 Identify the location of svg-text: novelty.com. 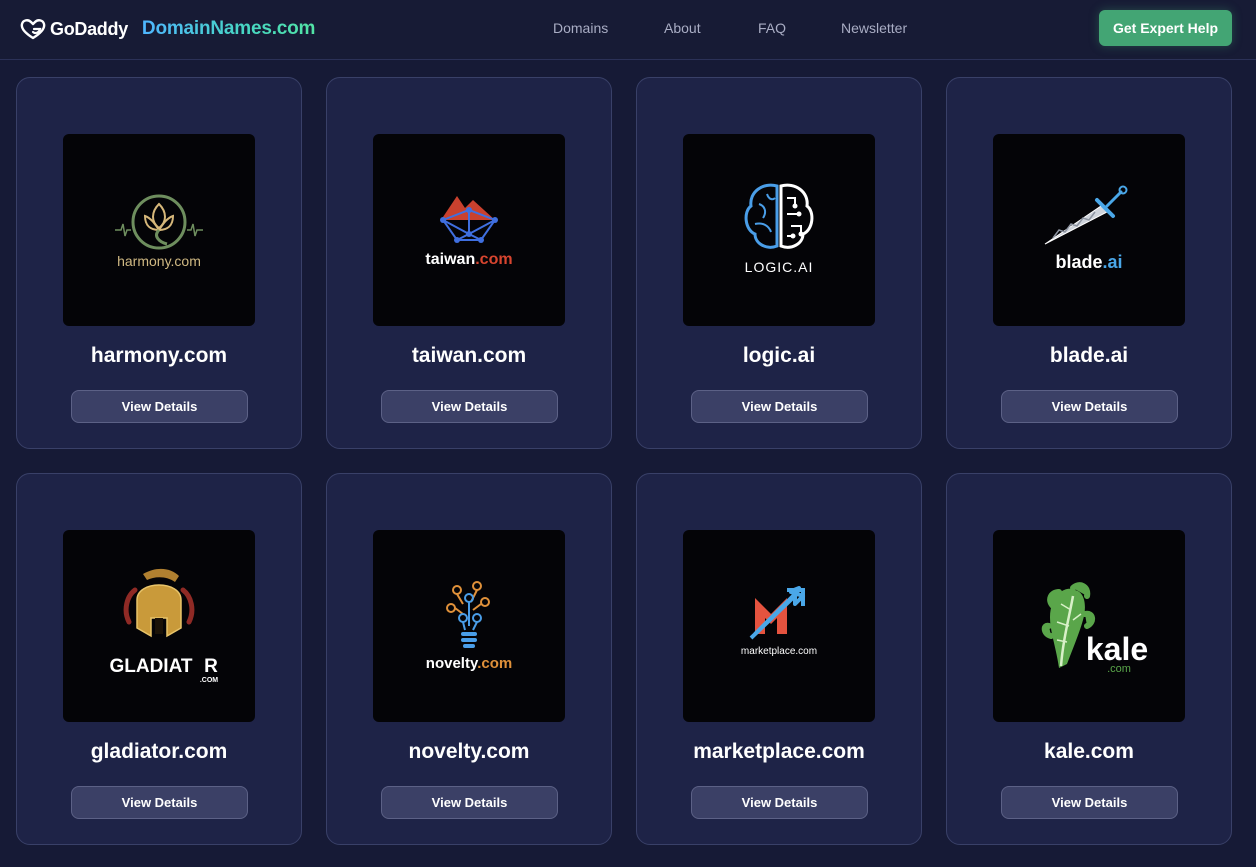
(469, 663).